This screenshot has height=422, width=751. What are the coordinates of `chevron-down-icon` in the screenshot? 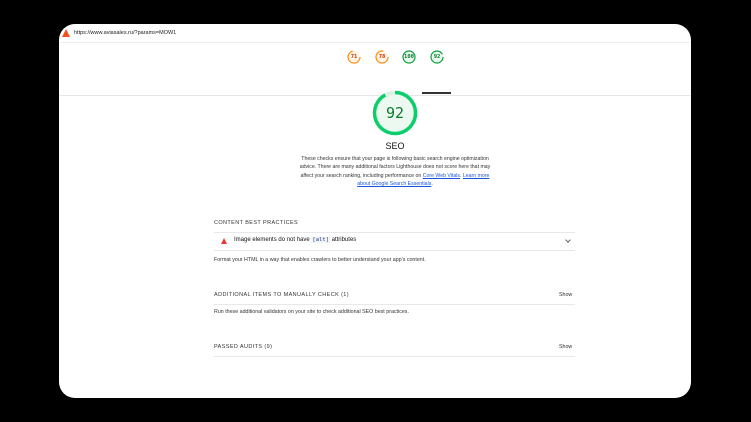 It's located at (568, 240).